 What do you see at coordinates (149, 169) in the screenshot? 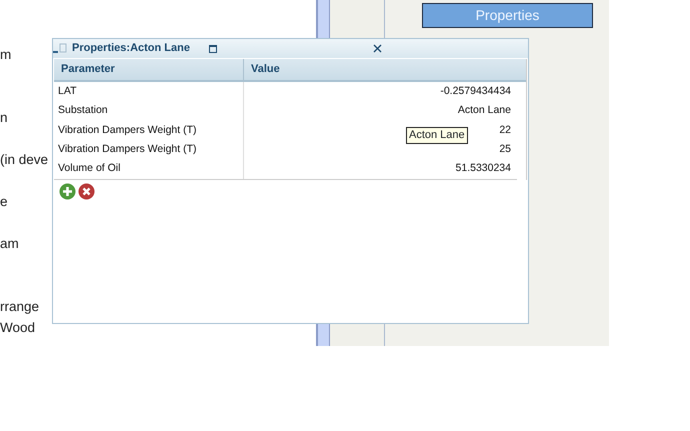
I see `parameter-cell: Volume of Oil` at bounding box center [149, 169].